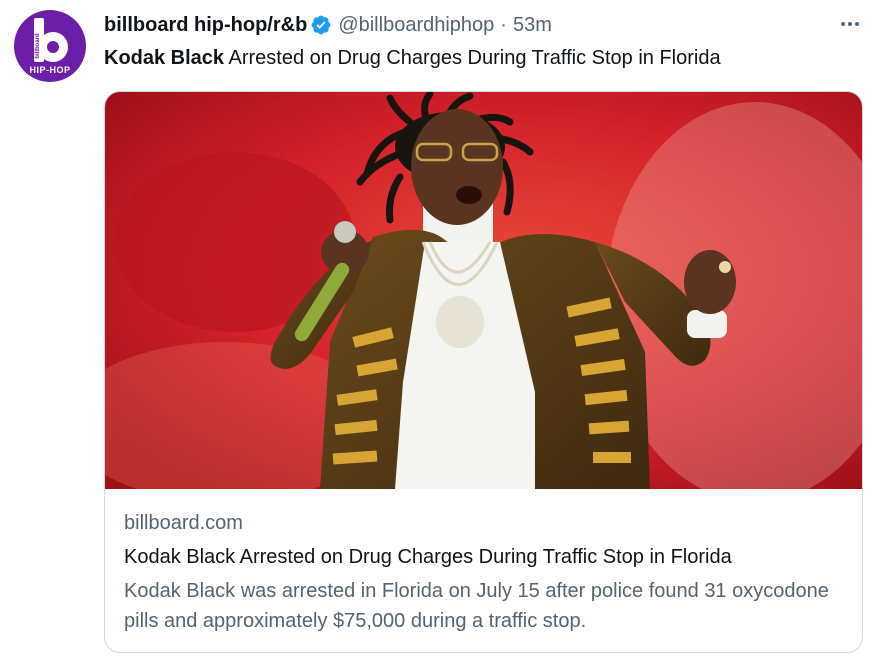 The image size is (886, 664). I want to click on user-handle: @billboardhiphop, so click(416, 25).